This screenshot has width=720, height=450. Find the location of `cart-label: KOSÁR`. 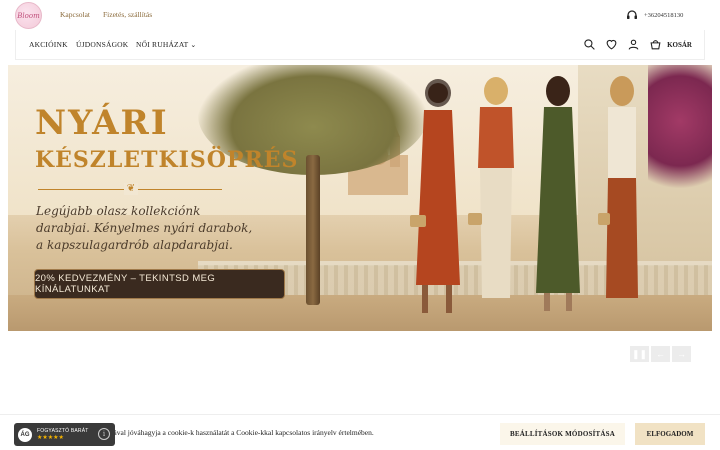

cart-label: KOSÁR is located at coordinates (679, 45).